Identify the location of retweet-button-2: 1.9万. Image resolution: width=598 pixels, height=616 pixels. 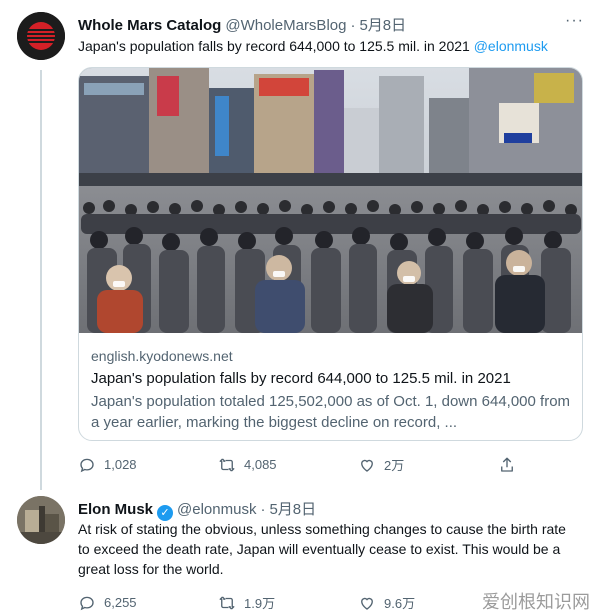
(288, 602).